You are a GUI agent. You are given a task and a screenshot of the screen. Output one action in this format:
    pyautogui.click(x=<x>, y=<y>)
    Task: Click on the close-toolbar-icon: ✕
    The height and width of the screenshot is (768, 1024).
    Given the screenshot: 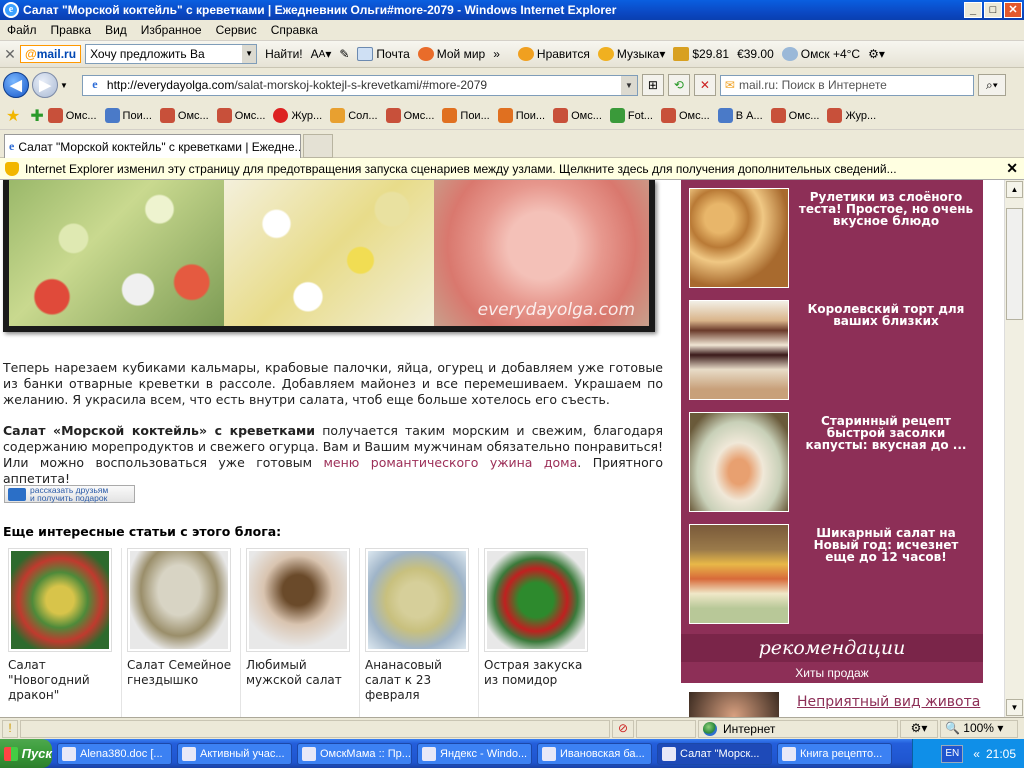 What is the action you would take?
    pyautogui.click(x=10, y=54)
    